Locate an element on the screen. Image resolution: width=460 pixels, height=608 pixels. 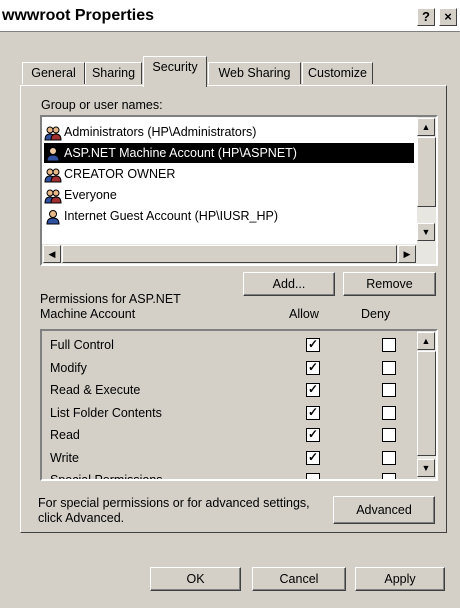
permission-row: Modify ✓ is located at coordinates (222, 369).